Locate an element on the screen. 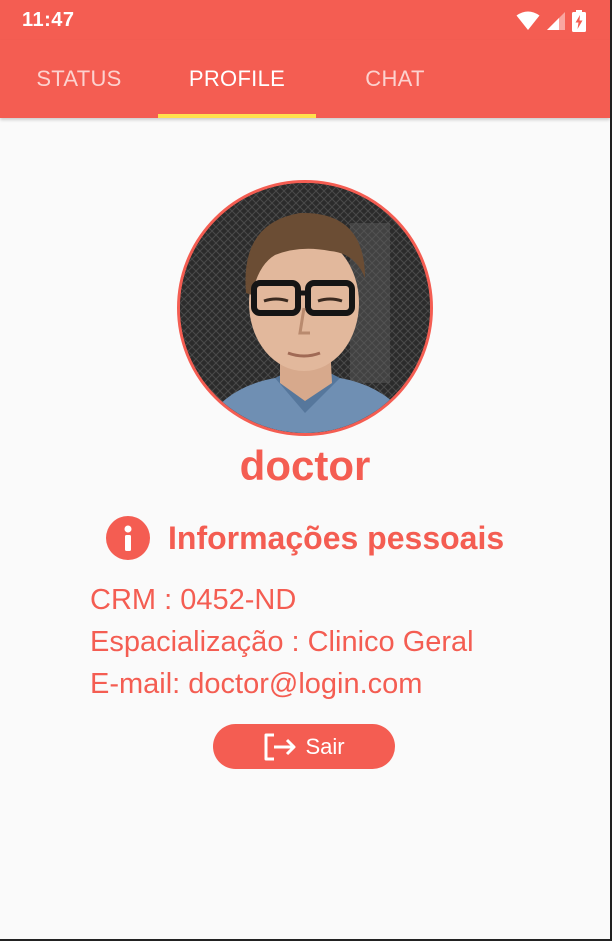 The width and height of the screenshot is (612, 941). status-icons is located at coordinates (551, 21).